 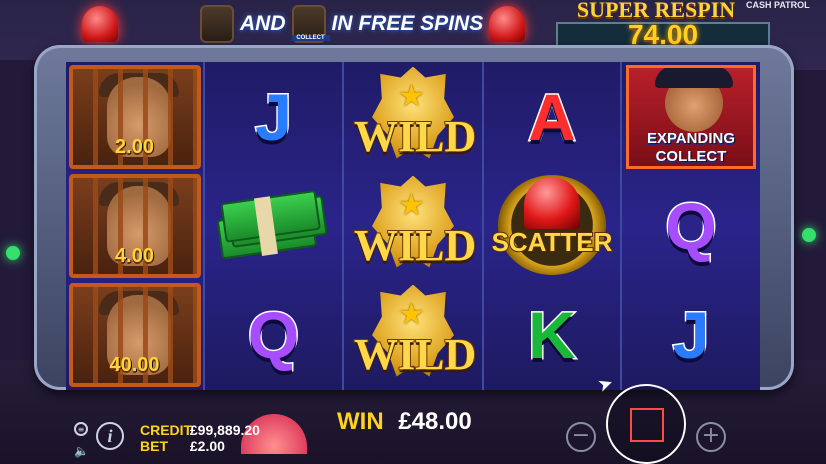 I want to click on prisoner-icon, so click(x=217, y=24).